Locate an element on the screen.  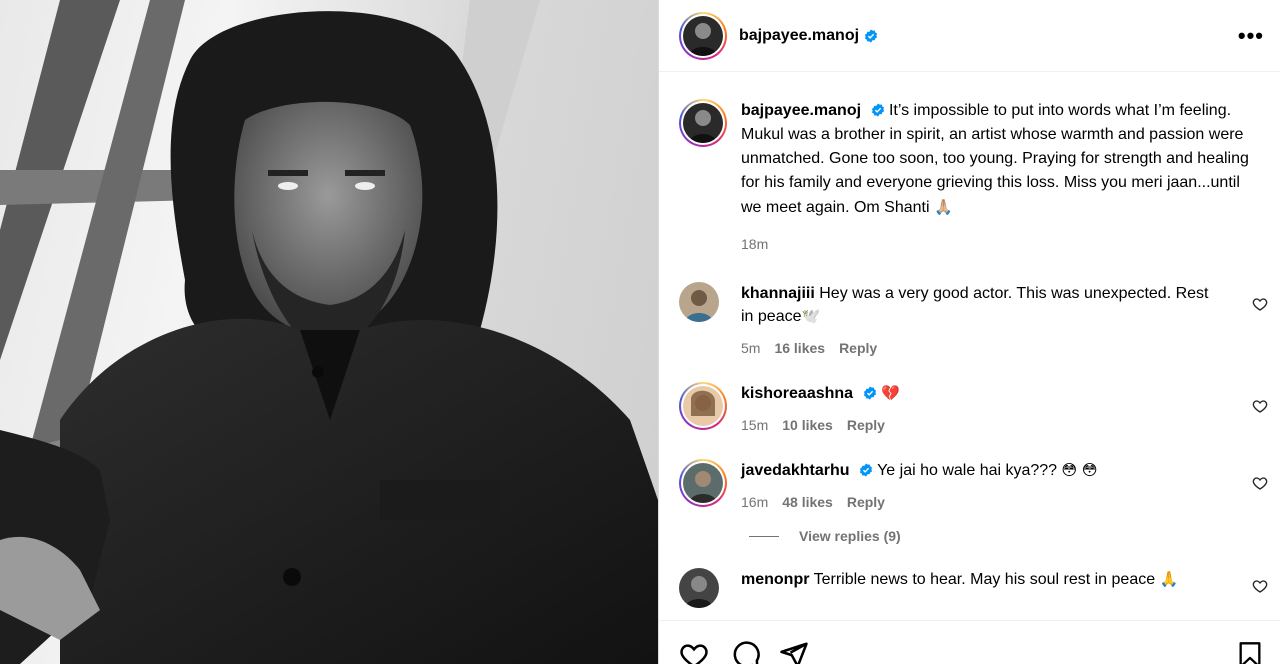
caption-time: 18m is located at coordinates (1001, 244).